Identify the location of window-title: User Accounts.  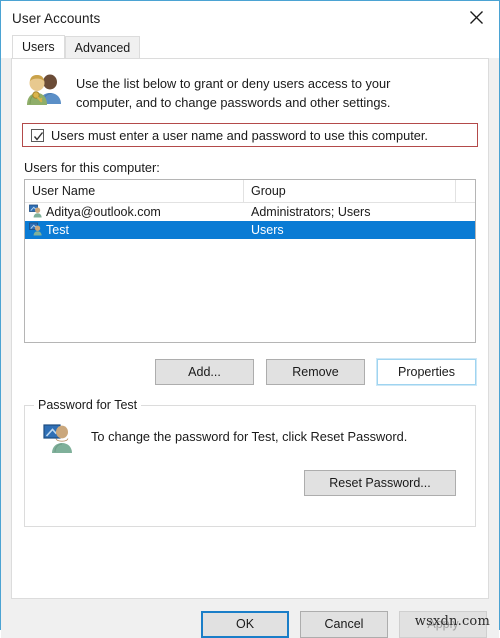
(56, 18).